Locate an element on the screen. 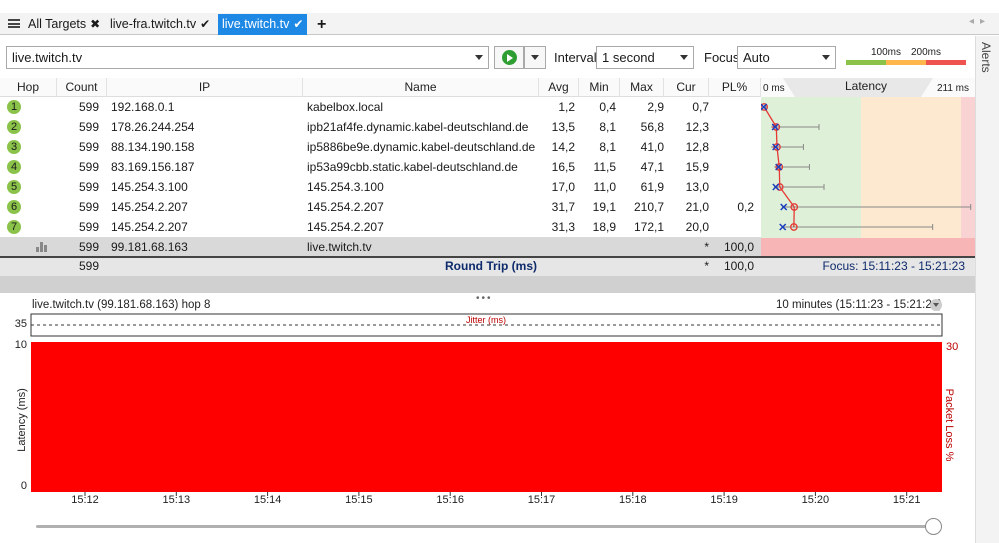 This screenshot has width=999, height=543. latency-zone-red is located at coordinates (968, 167).